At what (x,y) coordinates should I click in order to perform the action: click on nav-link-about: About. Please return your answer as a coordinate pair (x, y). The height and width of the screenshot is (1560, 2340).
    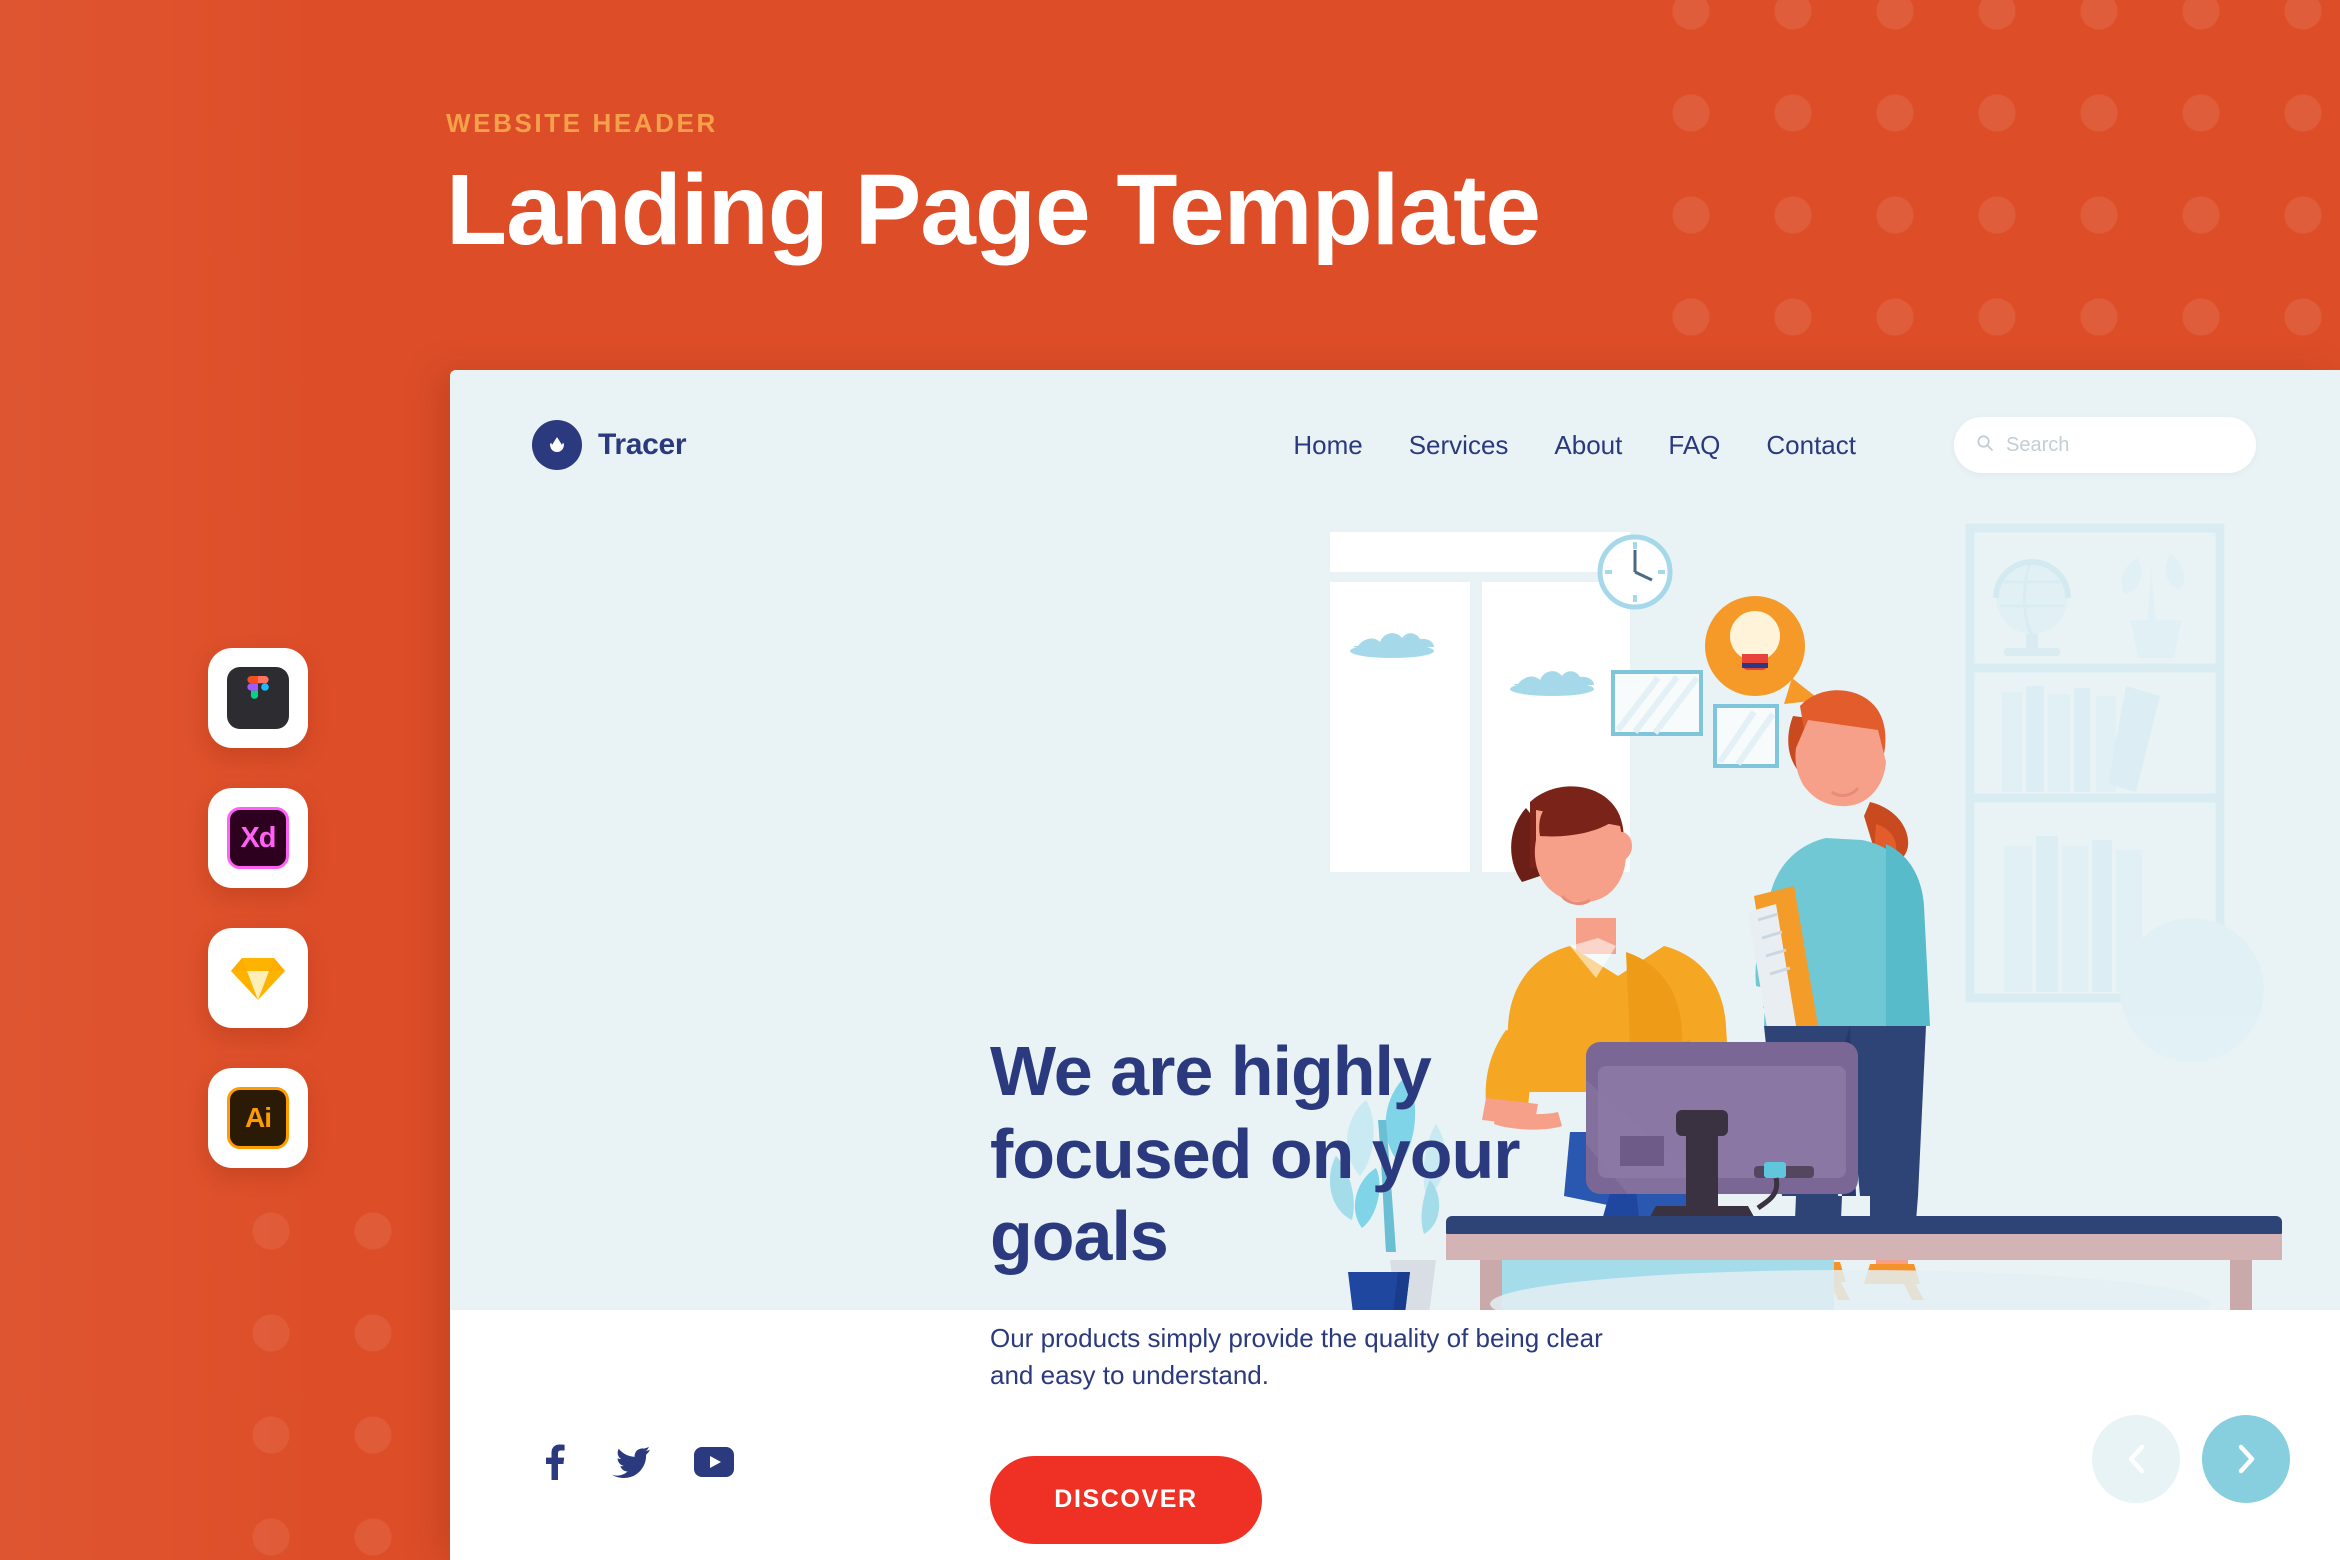
    Looking at the image, I should click on (1588, 445).